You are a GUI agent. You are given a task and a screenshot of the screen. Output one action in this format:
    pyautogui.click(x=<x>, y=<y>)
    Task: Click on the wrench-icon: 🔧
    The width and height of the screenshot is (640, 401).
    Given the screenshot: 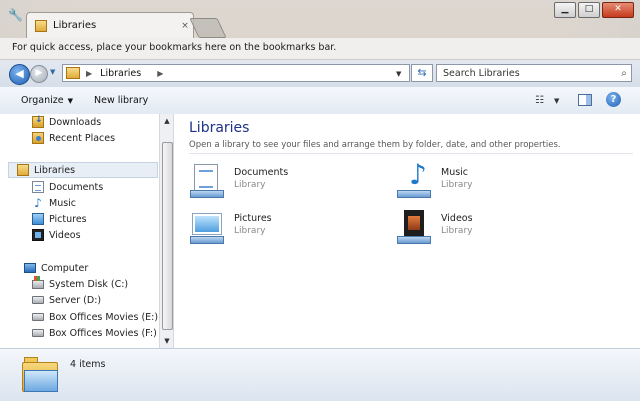 What is the action you would take?
    pyautogui.click(x=15, y=15)
    